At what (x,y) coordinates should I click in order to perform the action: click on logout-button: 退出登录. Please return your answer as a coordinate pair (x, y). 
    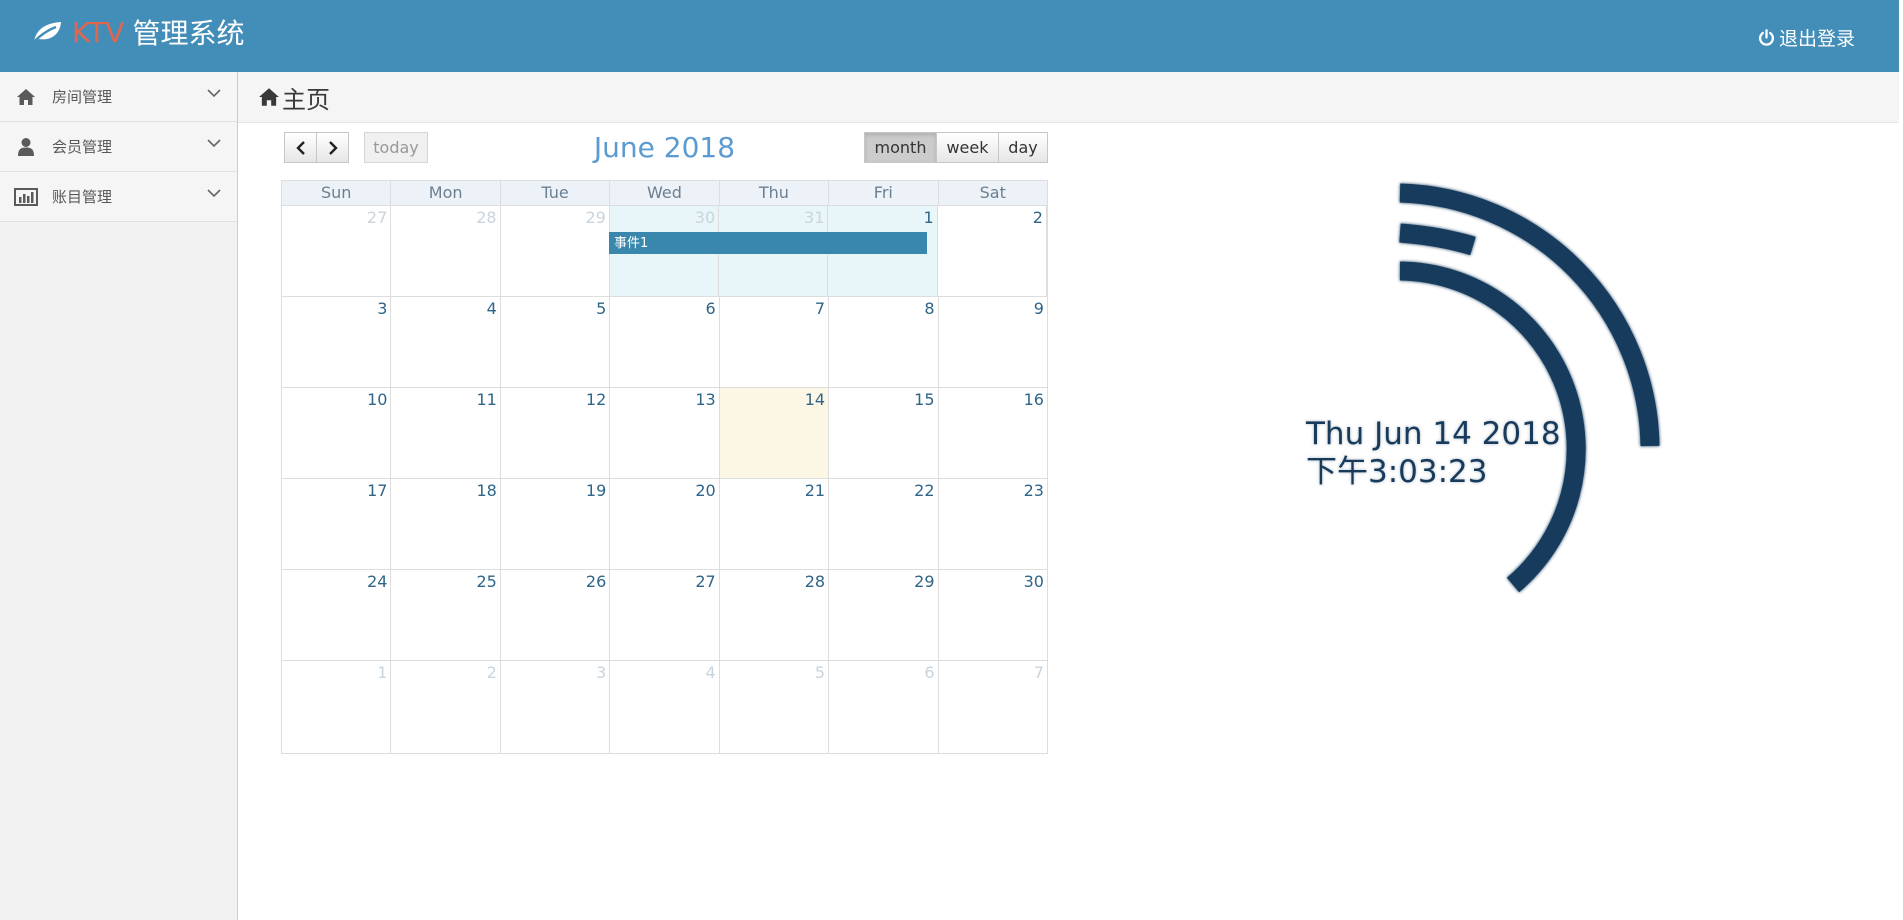
    Looking at the image, I should click on (1806, 37).